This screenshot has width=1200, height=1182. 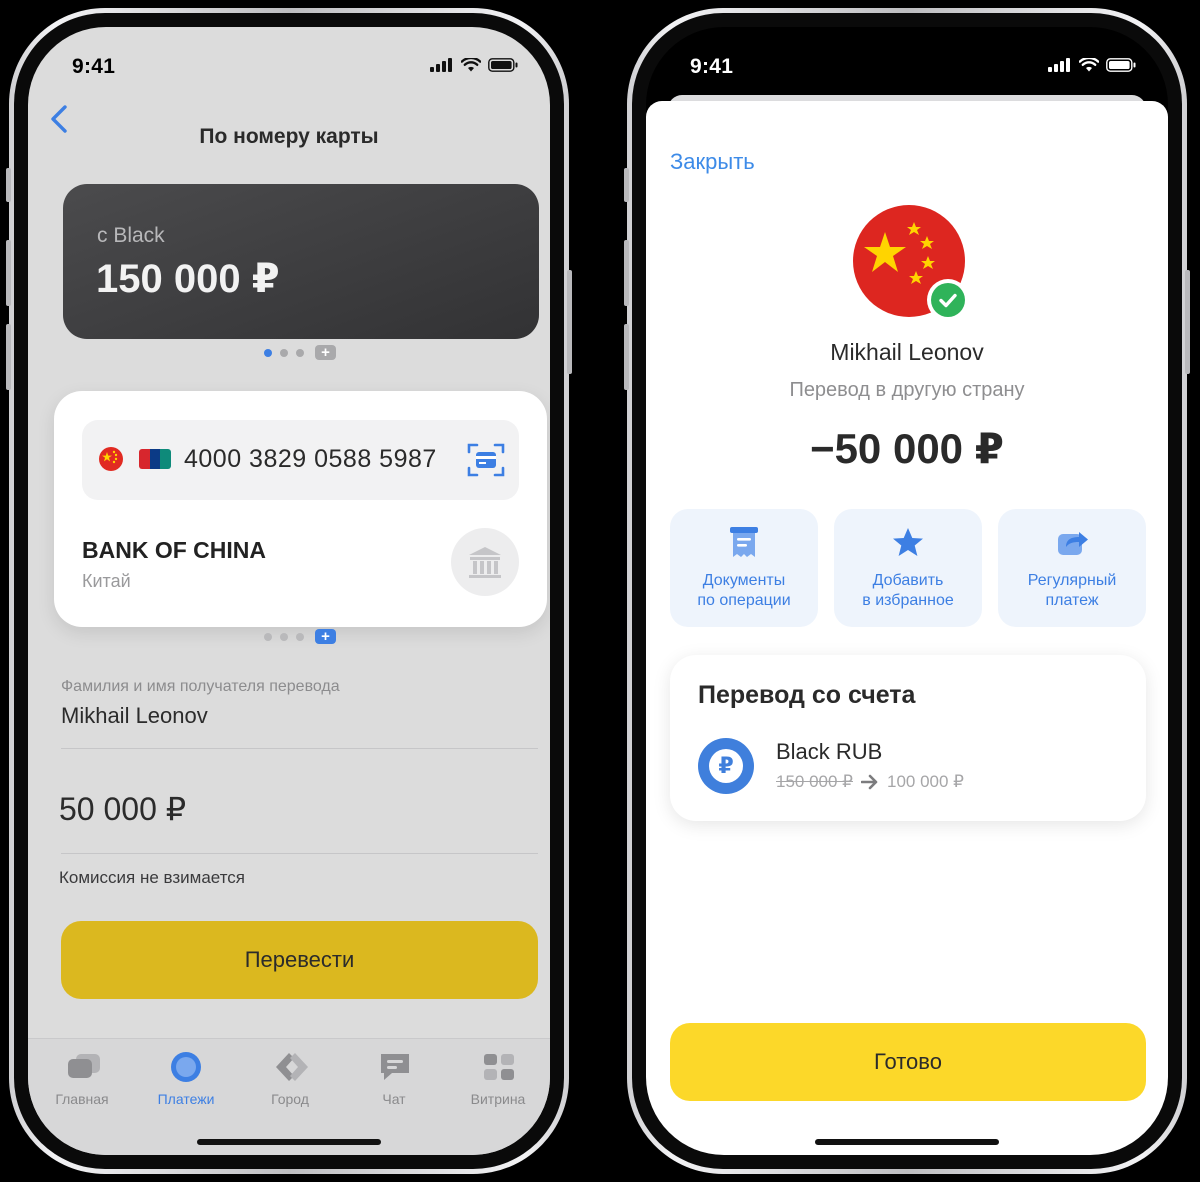 I want to click on arrow-right-icon, so click(x=869, y=782).